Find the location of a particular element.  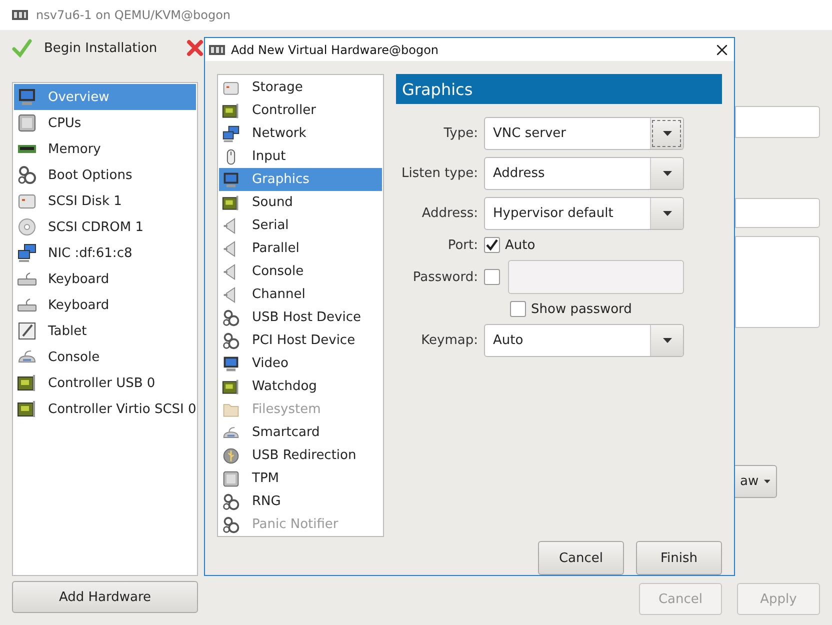

field-label: Password: is located at coordinates (445, 277).